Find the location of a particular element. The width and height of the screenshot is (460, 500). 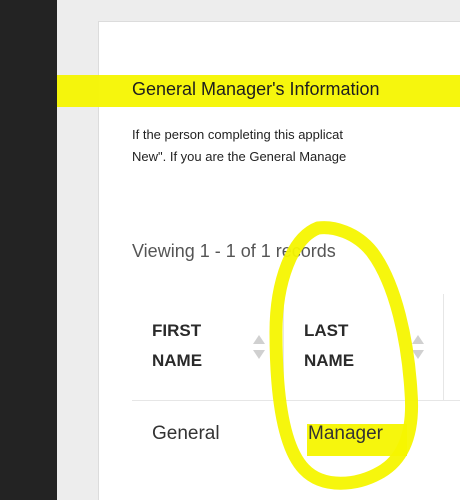

record-count: Viewing 1 - 1 of 1 records is located at coordinates (234, 251).